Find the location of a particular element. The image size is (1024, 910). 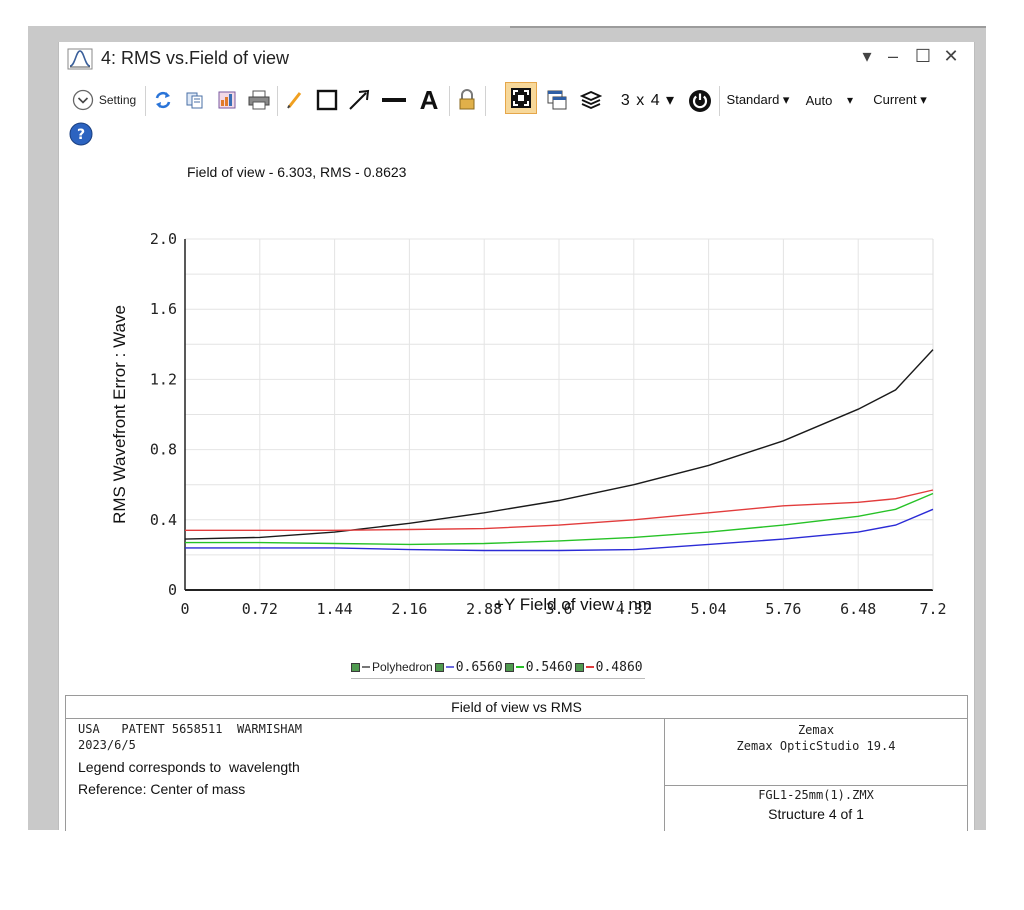

refresh-button is located at coordinates (163, 100).